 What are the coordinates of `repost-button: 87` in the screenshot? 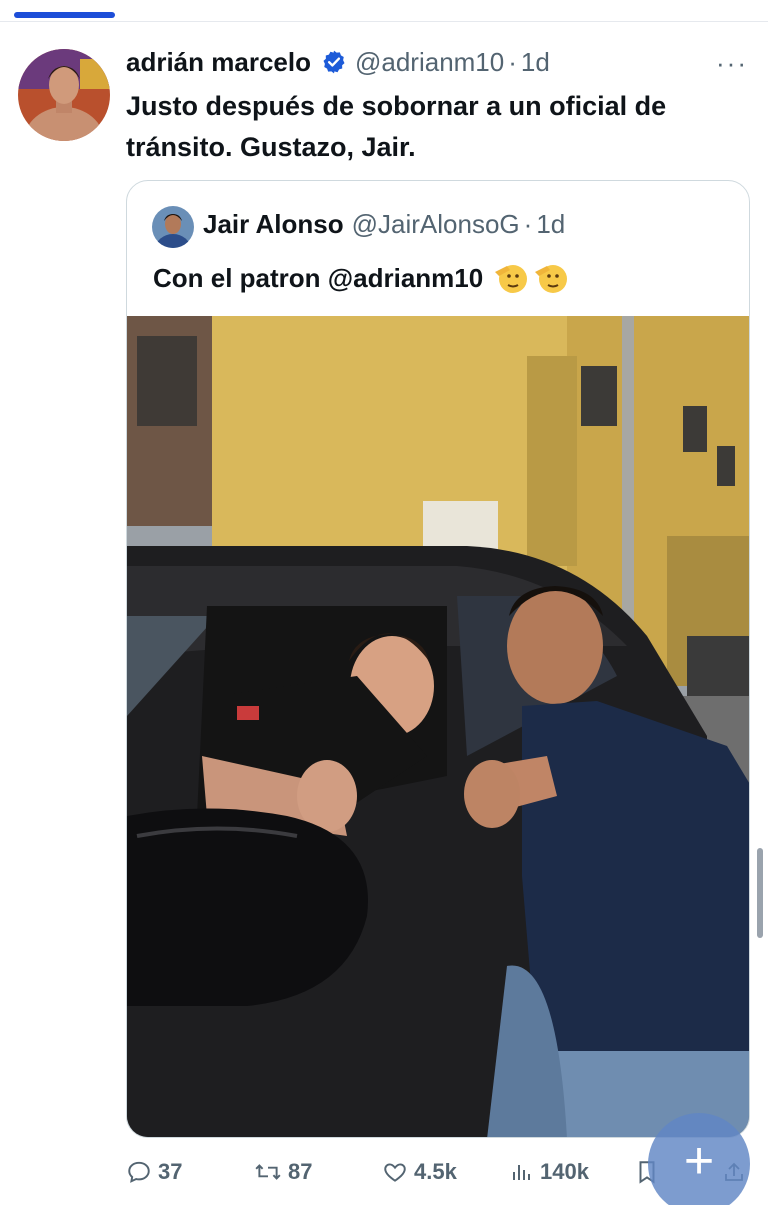 It's located at (283, 1172).